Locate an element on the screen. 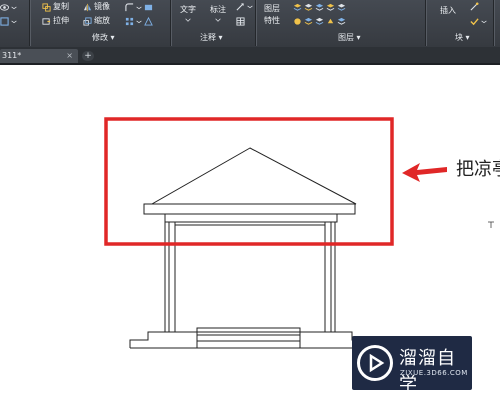 This screenshot has height=400, width=500. select-window-icon is located at coordinates (4, 21).